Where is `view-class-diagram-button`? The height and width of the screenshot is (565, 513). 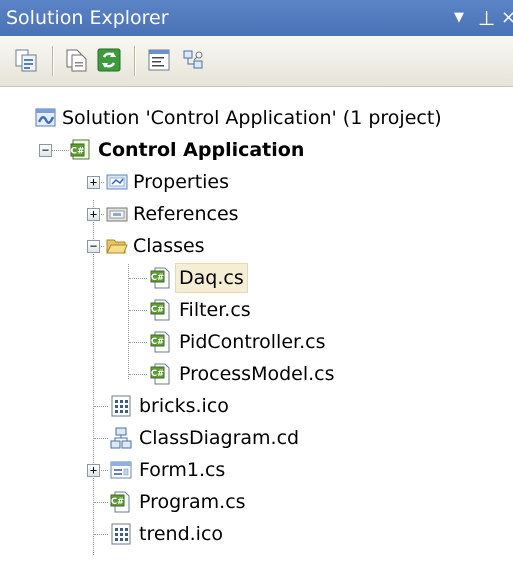
view-class-diagram-button is located at coordinates (193, 60).